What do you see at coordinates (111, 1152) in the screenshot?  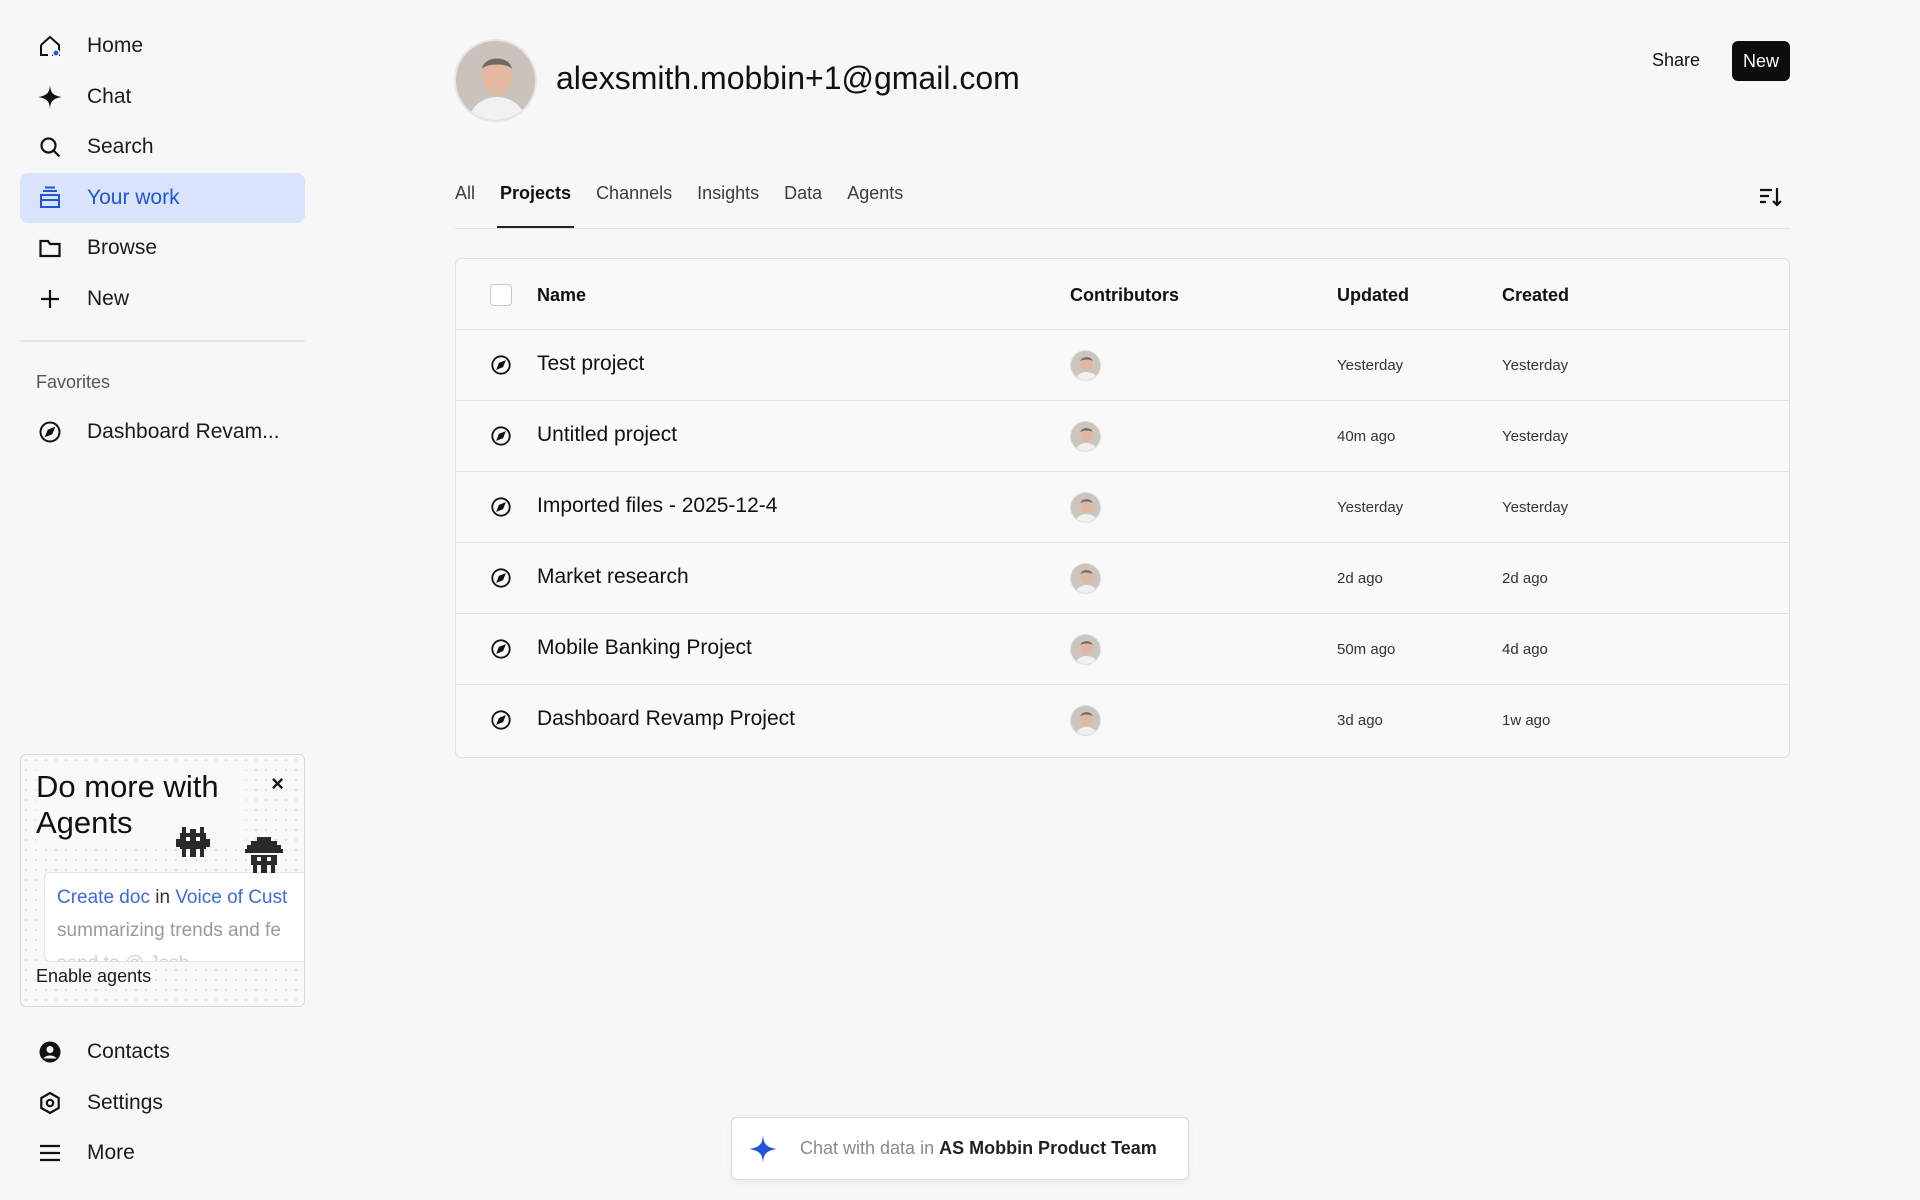 I see `nav-label: More` at bounding box center [111, 1152].